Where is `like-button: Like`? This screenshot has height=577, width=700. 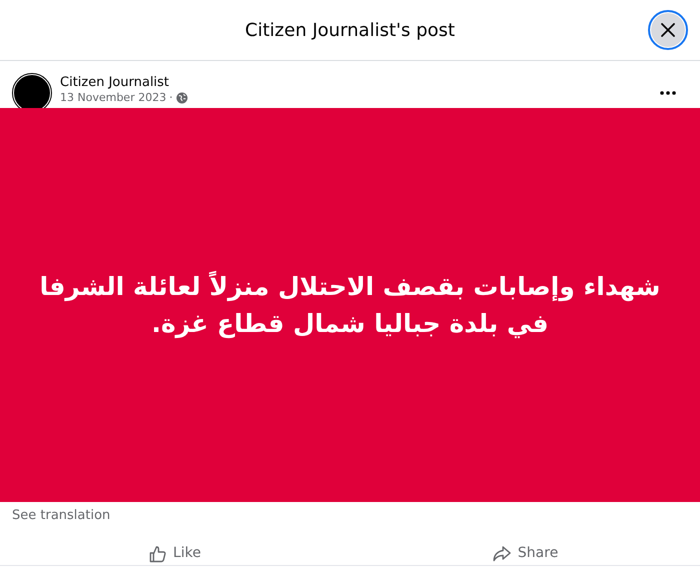 like-button: Like is located at coordinates (175, 554).